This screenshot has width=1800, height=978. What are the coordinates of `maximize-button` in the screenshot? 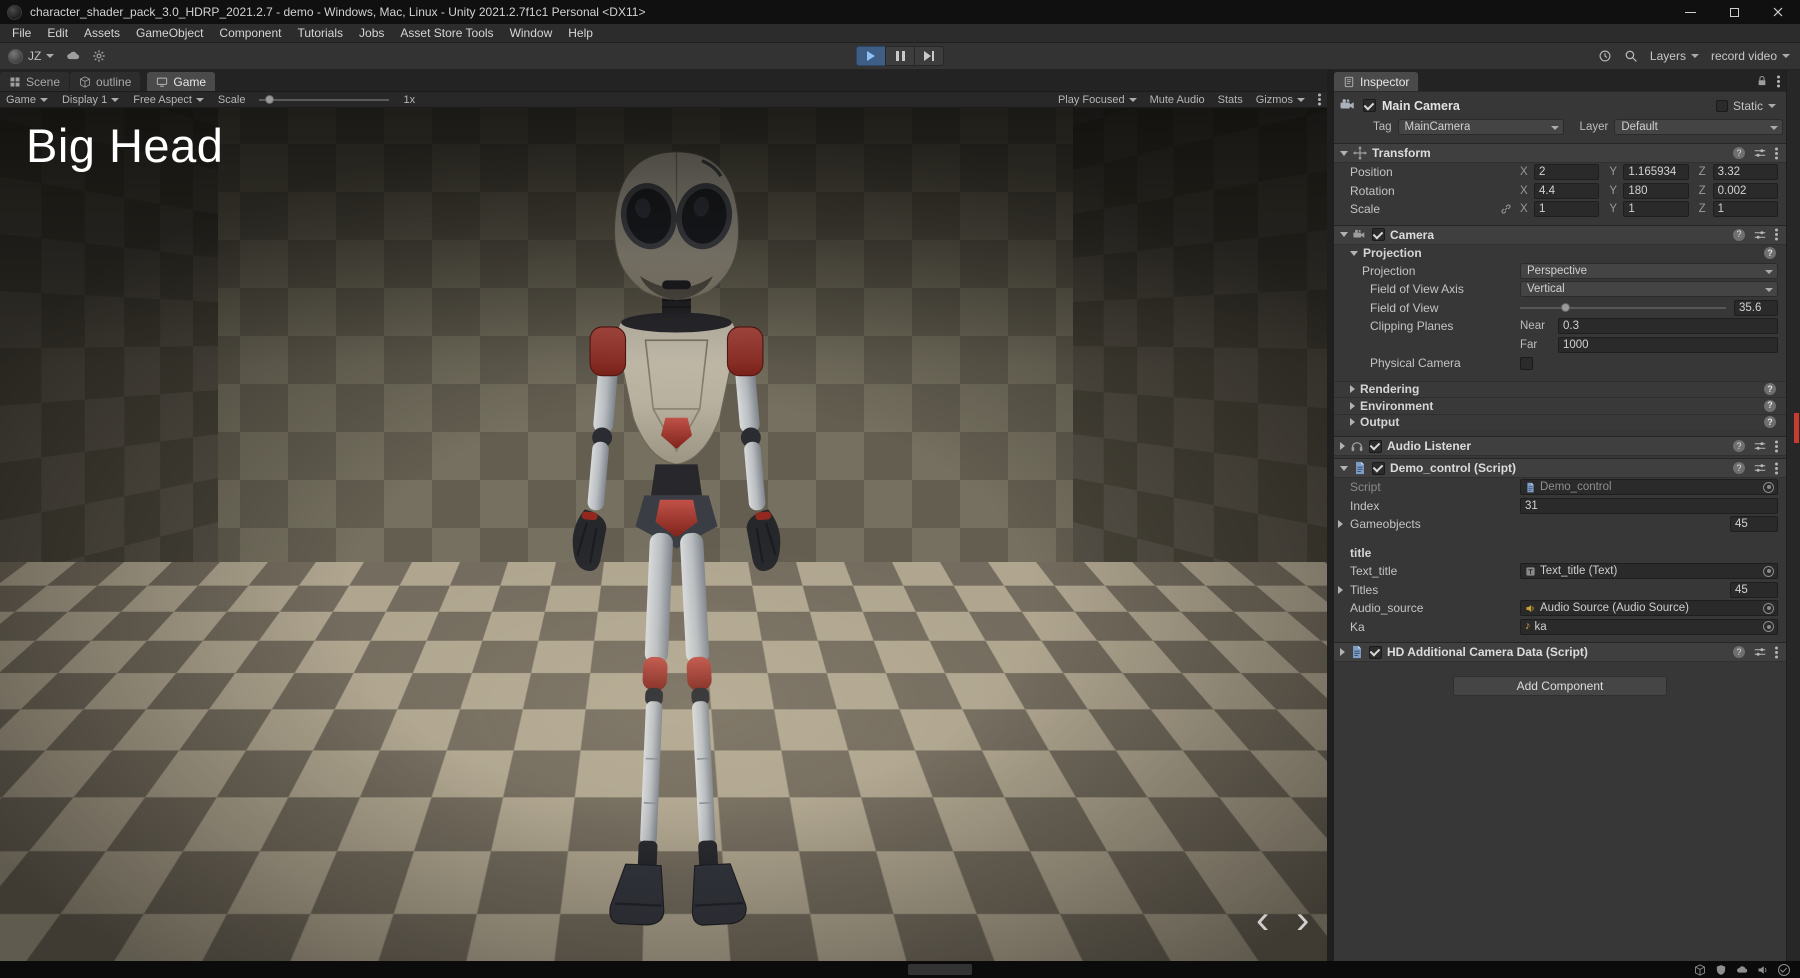 It's located at (1734, 12).